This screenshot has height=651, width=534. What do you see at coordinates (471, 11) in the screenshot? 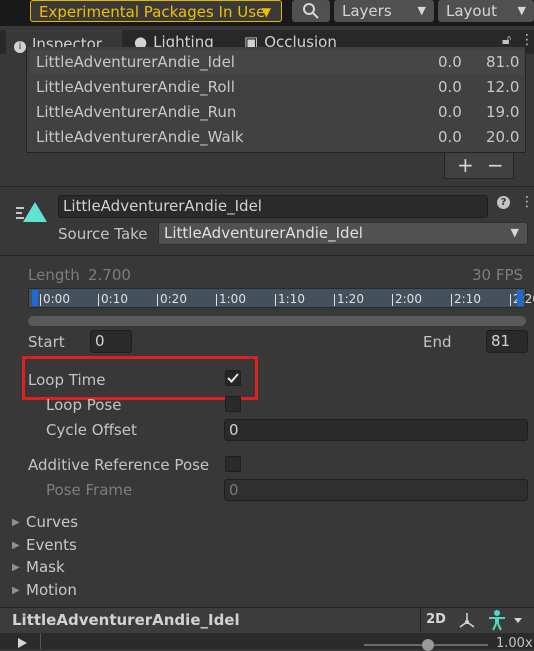
I see `layout-label: Layout` at bounding box center [471, 11].